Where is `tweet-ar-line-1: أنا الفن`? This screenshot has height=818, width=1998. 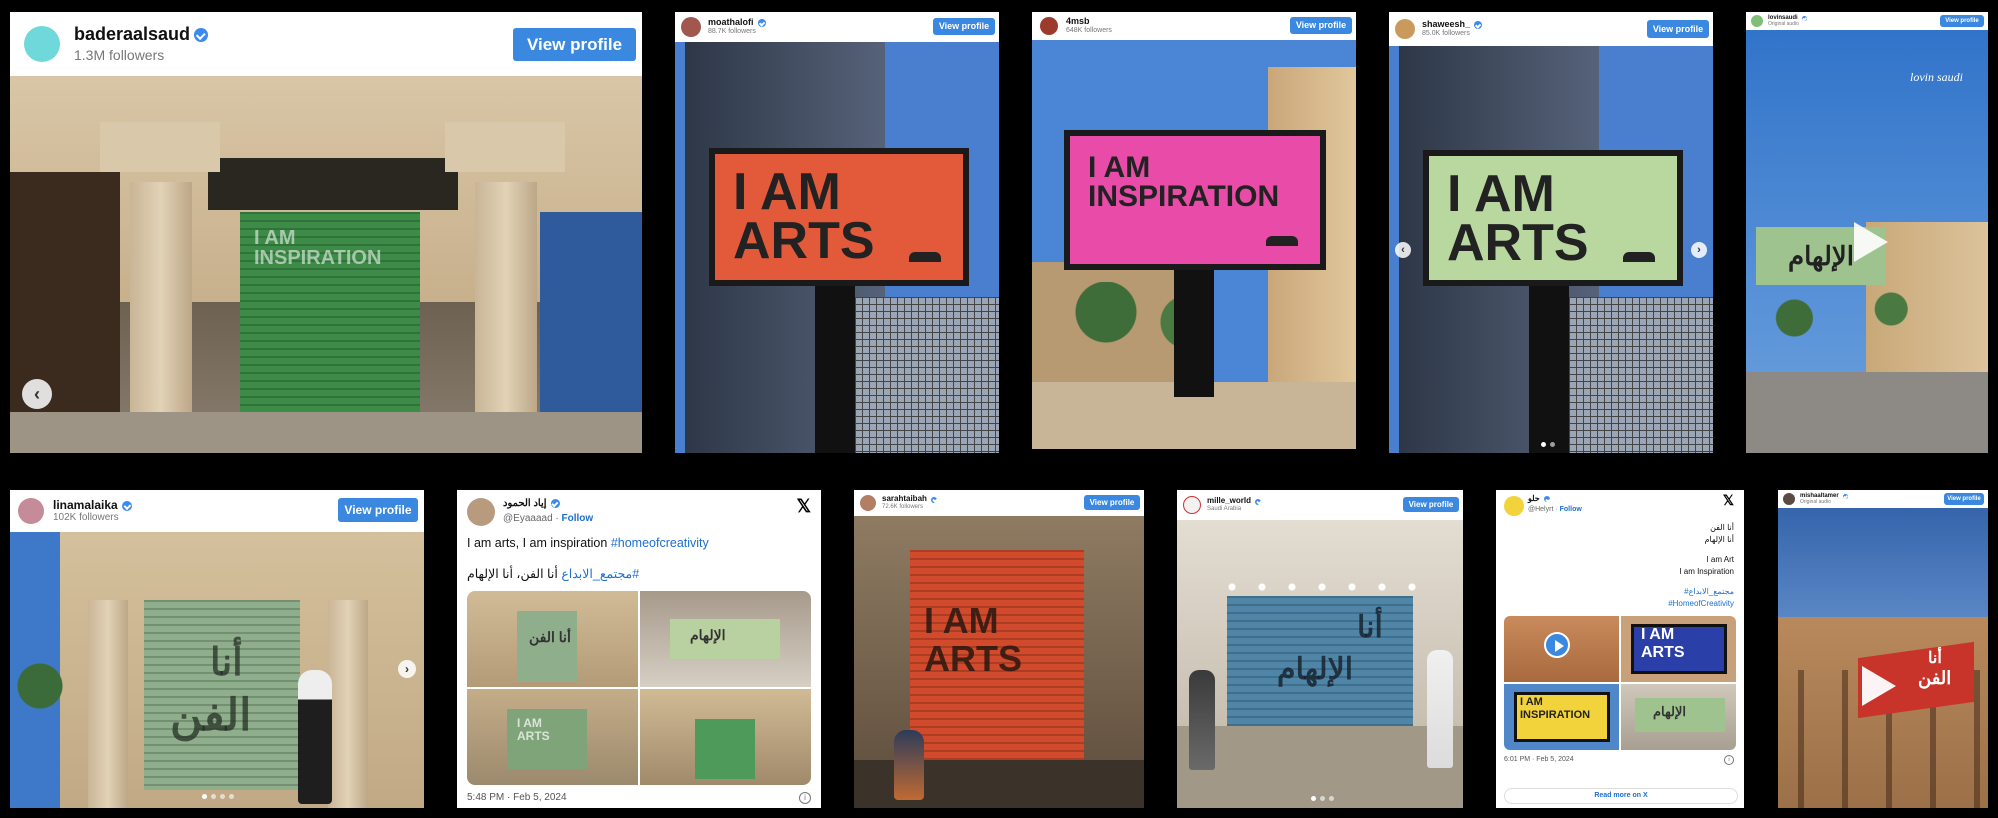 tweet-ar-line-1: أنا الفن is located at coordinates (1722, 527).